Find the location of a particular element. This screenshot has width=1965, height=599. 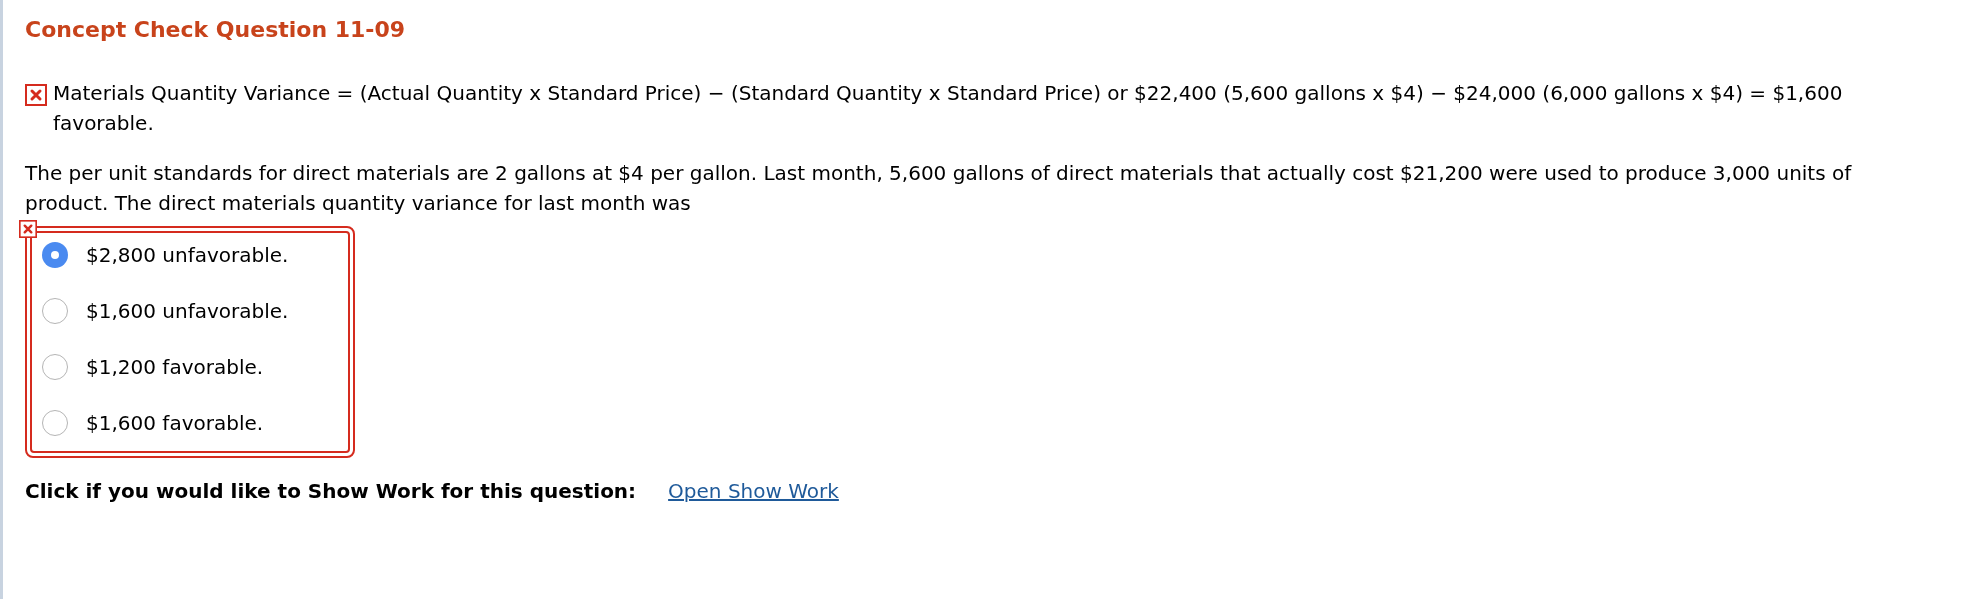

option-label: $2,800 unfavorable. is located at coordinates (187, 255).